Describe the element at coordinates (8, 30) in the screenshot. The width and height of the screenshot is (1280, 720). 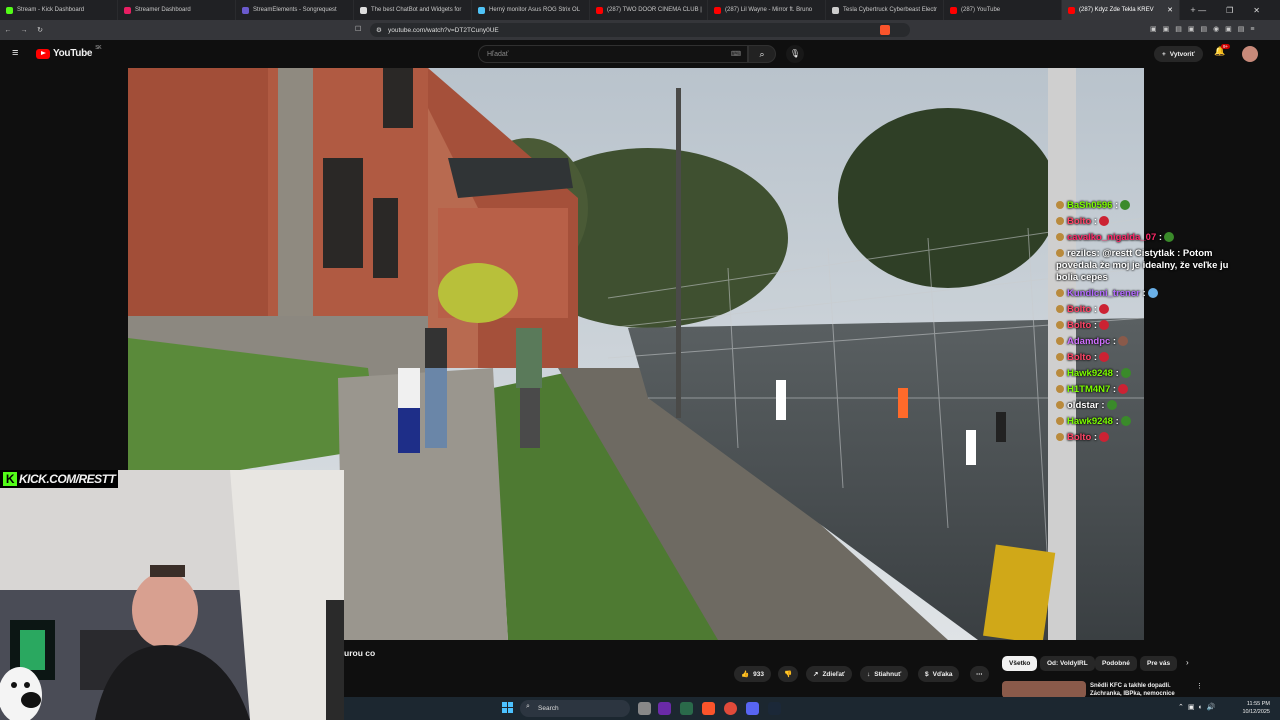
I see `back-icon: ←` at that location.